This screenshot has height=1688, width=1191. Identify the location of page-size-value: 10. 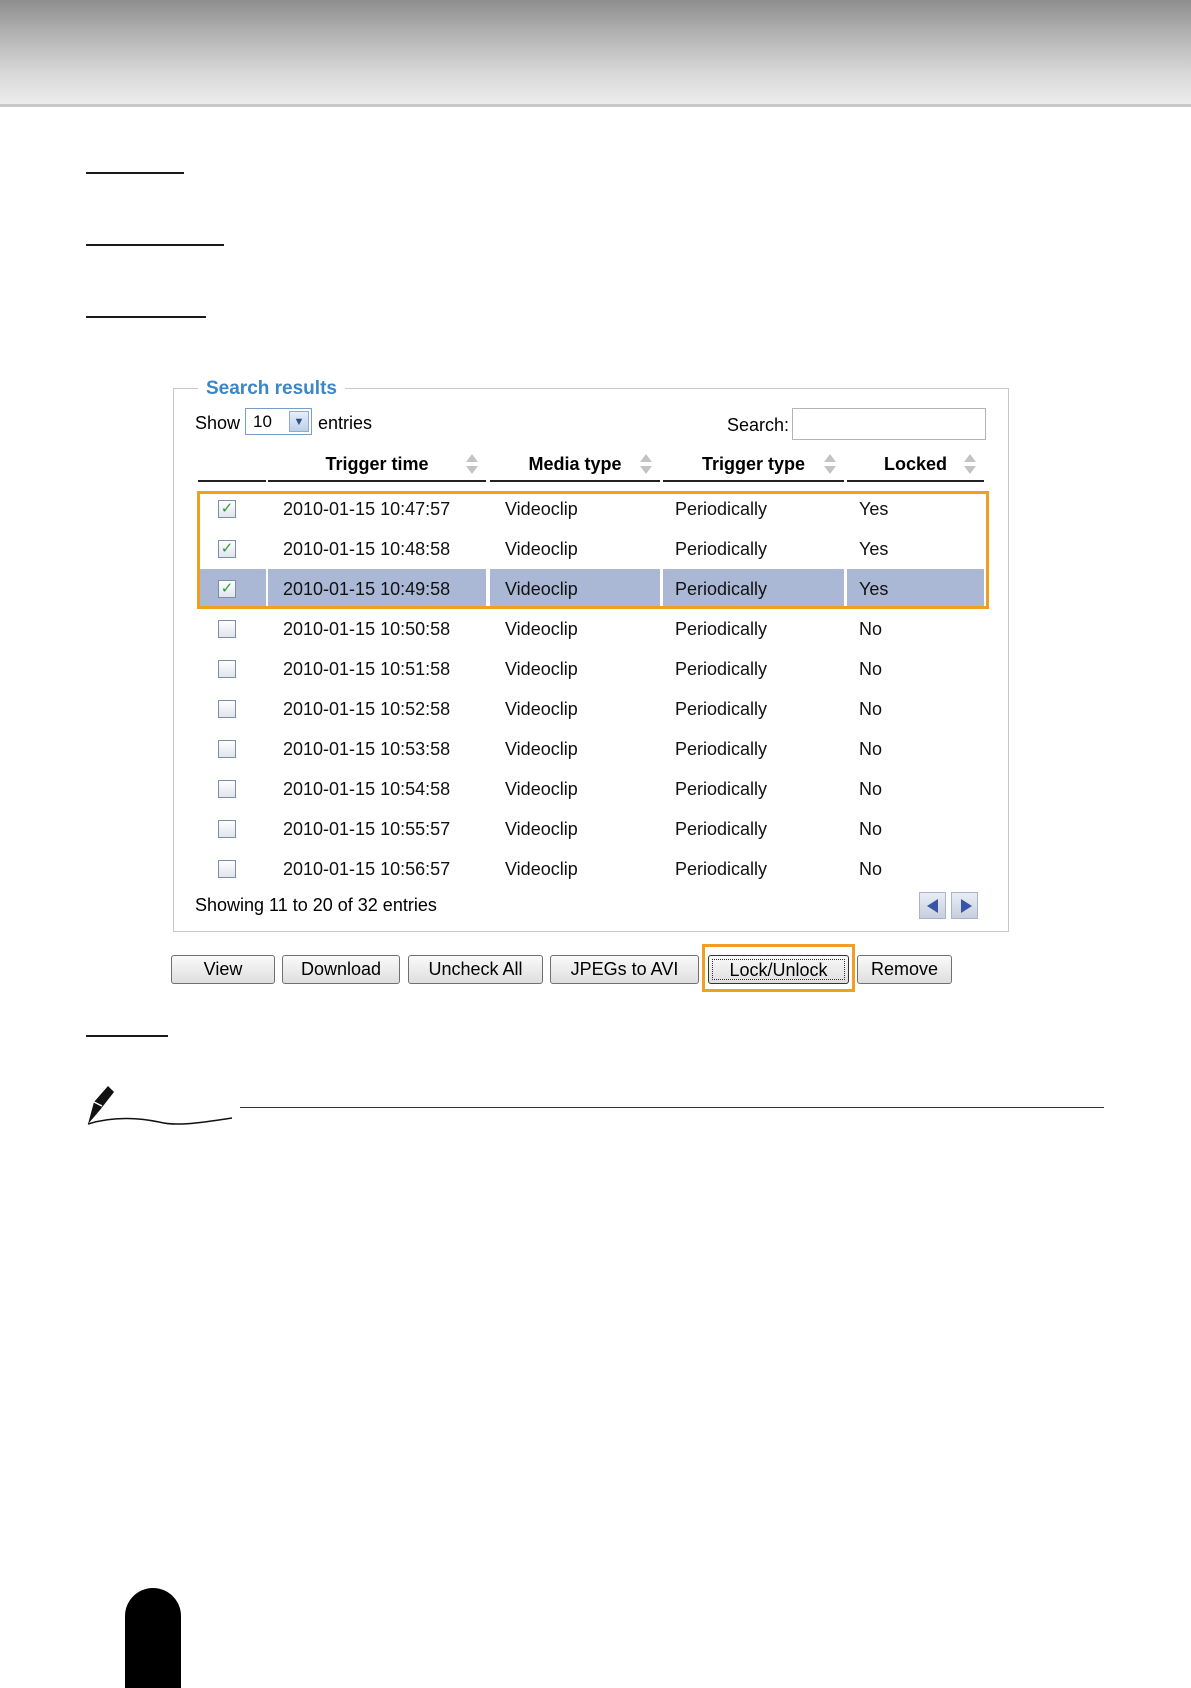
(262, 421).